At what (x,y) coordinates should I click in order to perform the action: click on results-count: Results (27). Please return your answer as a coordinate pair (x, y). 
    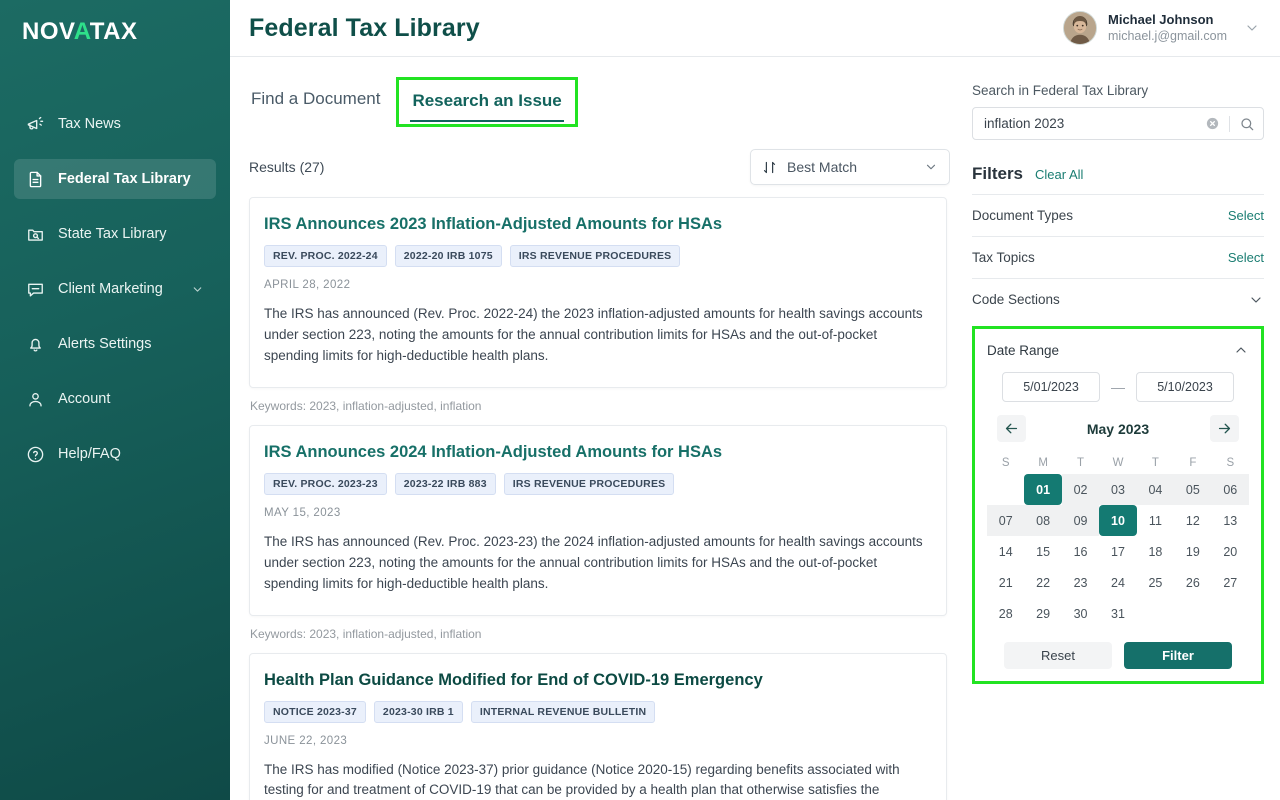
    Looking at the image, I should click on (287, 167).